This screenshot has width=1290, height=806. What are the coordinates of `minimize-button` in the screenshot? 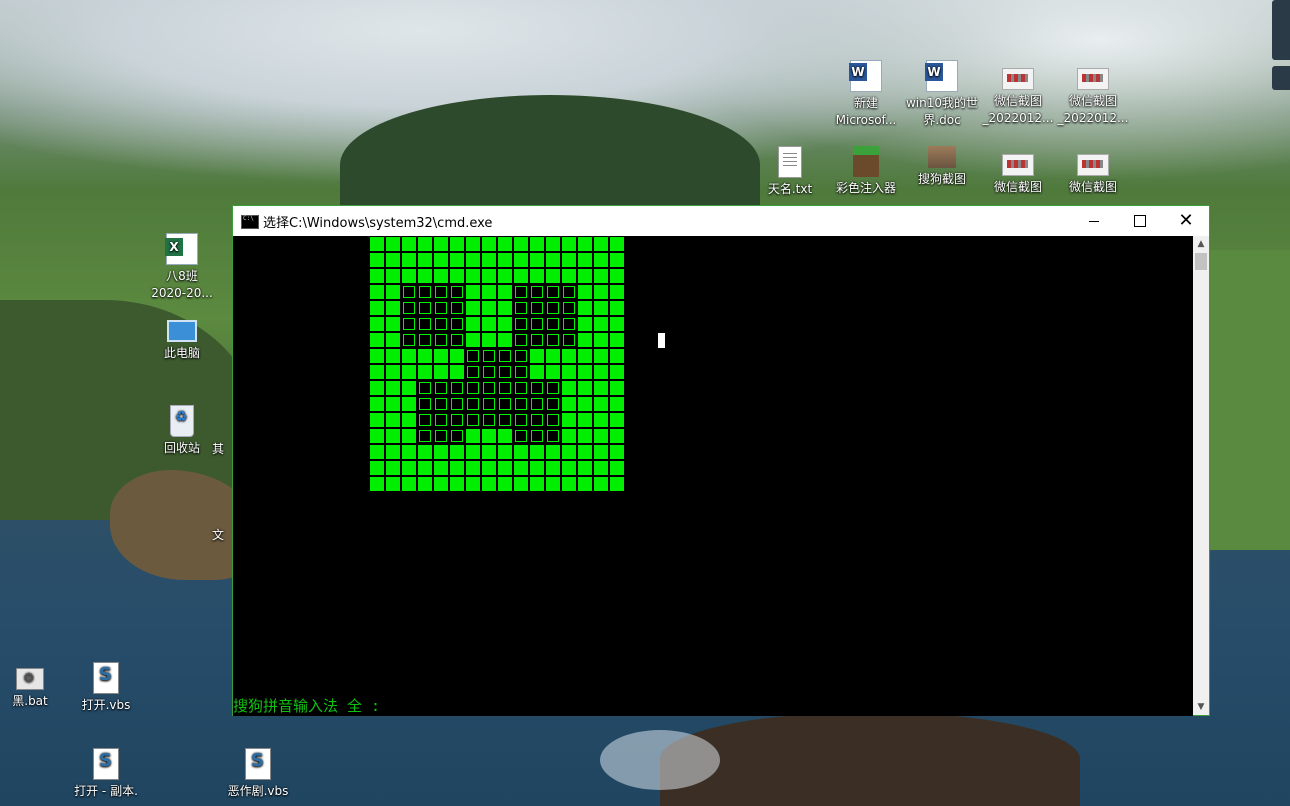 It's located at (1094, 221).